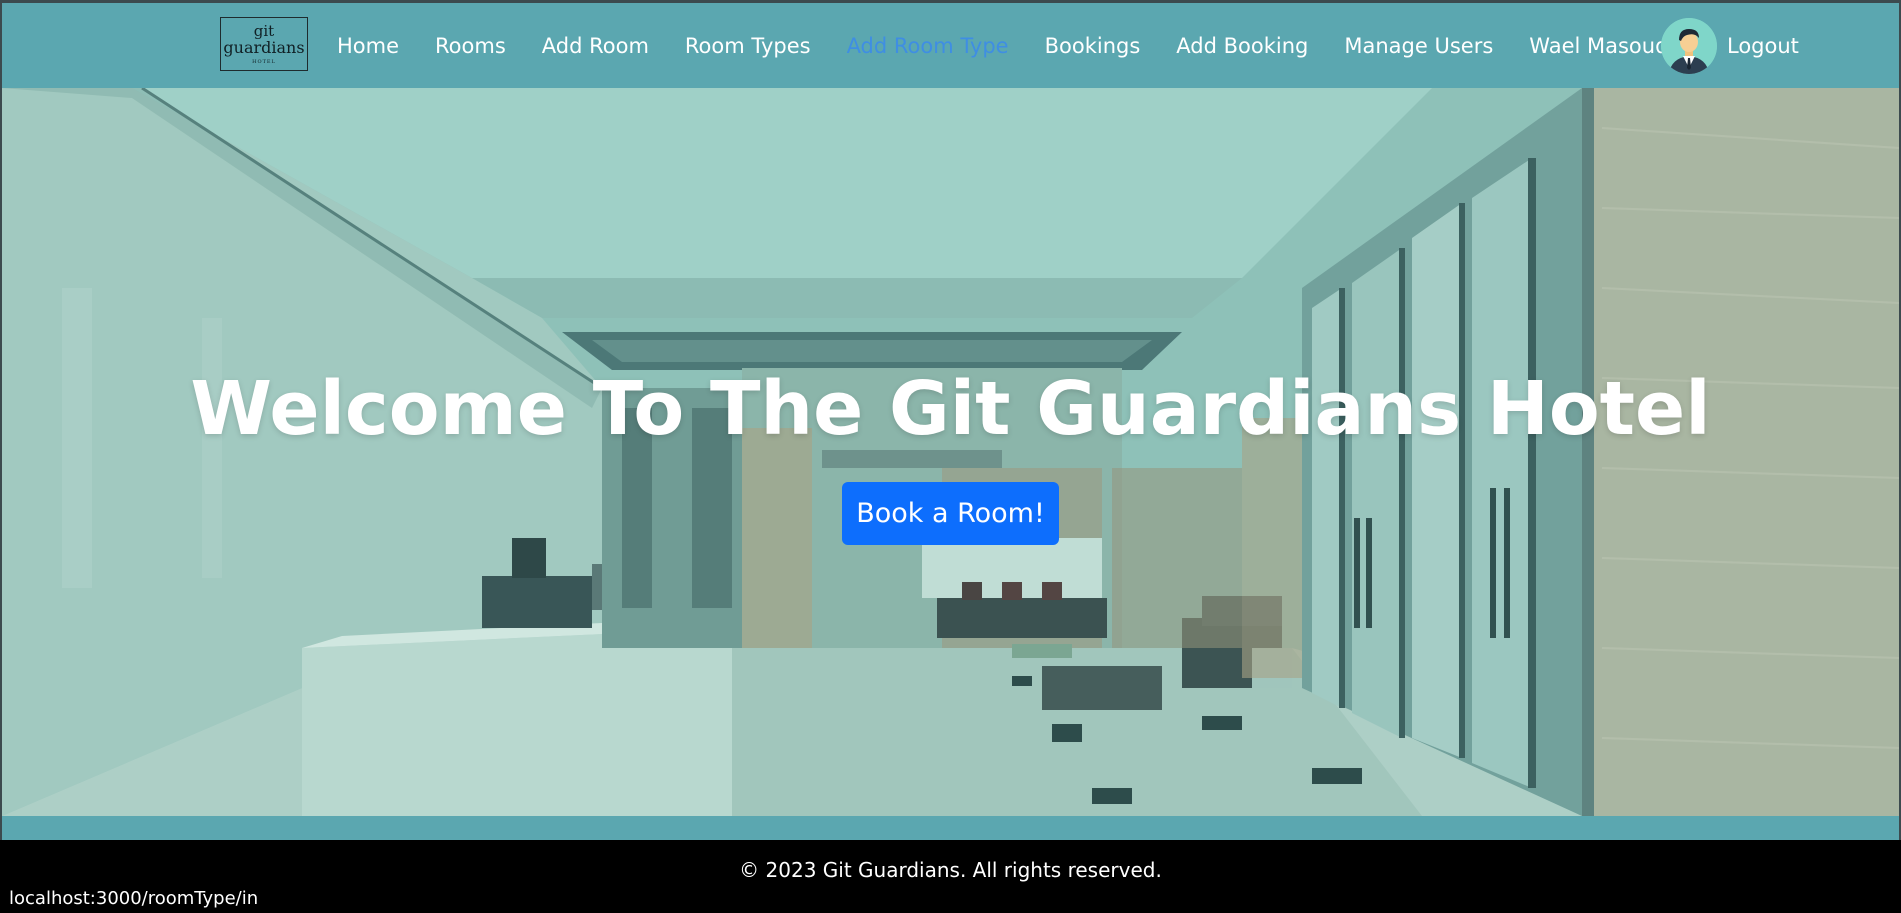 The height and width of the screenshot is (913, 1901). I want to click on nav-link-rooms: Rooms, so click(470, 46).